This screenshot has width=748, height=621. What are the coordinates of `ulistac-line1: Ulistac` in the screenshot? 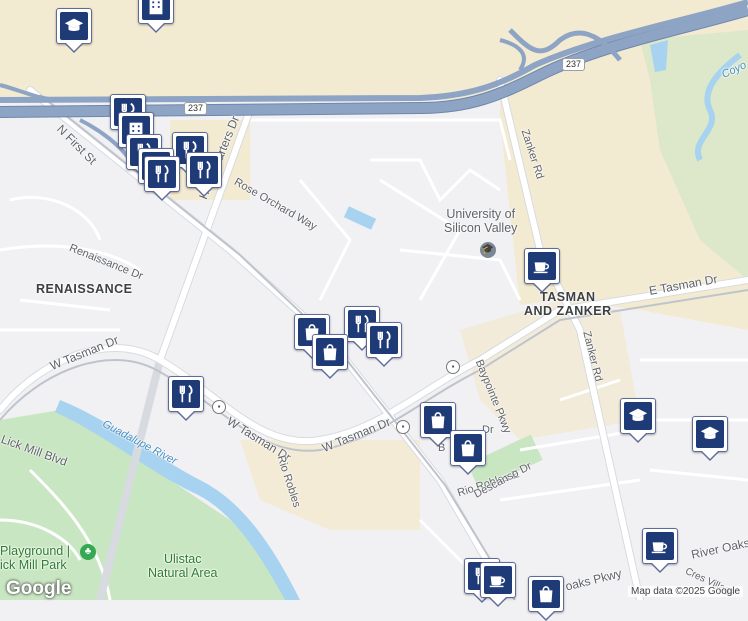 It's located at (182, 559).